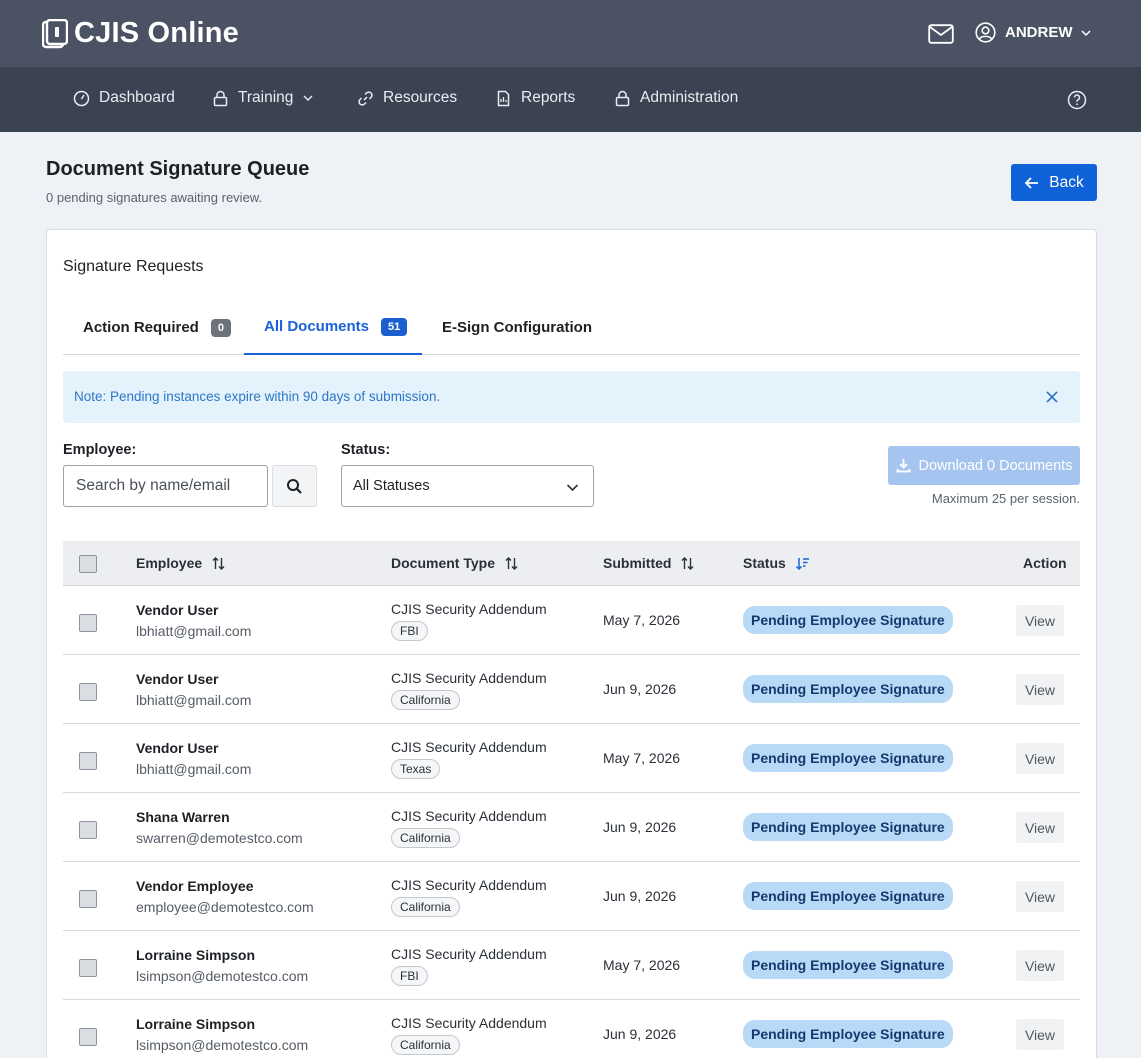  What do you see at coordinates (154, 197) in the screenshot?
I see `page-subtitle: 0 pending signatures awaiting review.` at bounding box center [154, 197].